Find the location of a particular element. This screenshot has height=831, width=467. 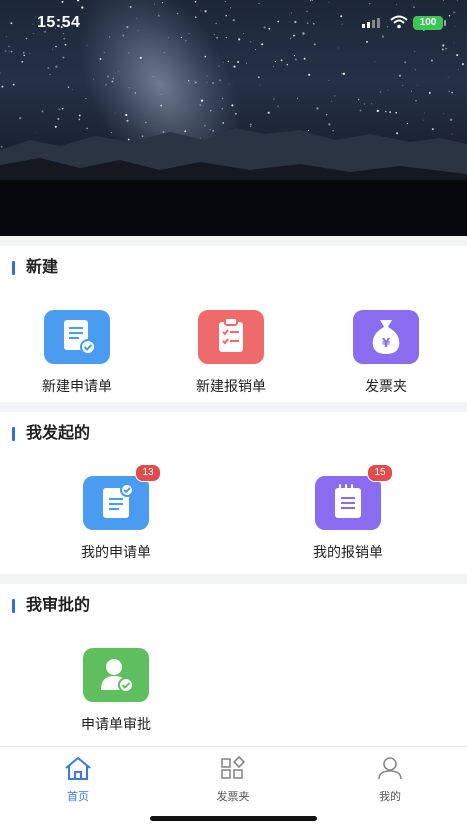

tile-label: 新建报销单 is located at coordinates (231, 386).